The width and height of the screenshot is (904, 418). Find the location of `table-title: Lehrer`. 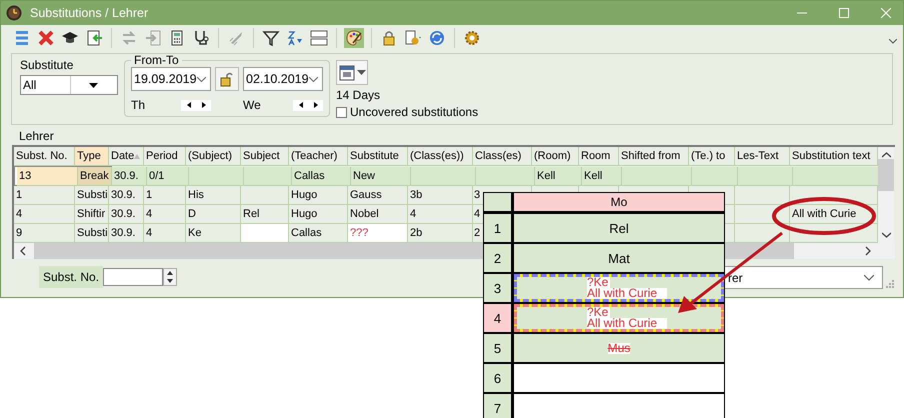

table-title: Lehrer is located at coordinates (36, 136).